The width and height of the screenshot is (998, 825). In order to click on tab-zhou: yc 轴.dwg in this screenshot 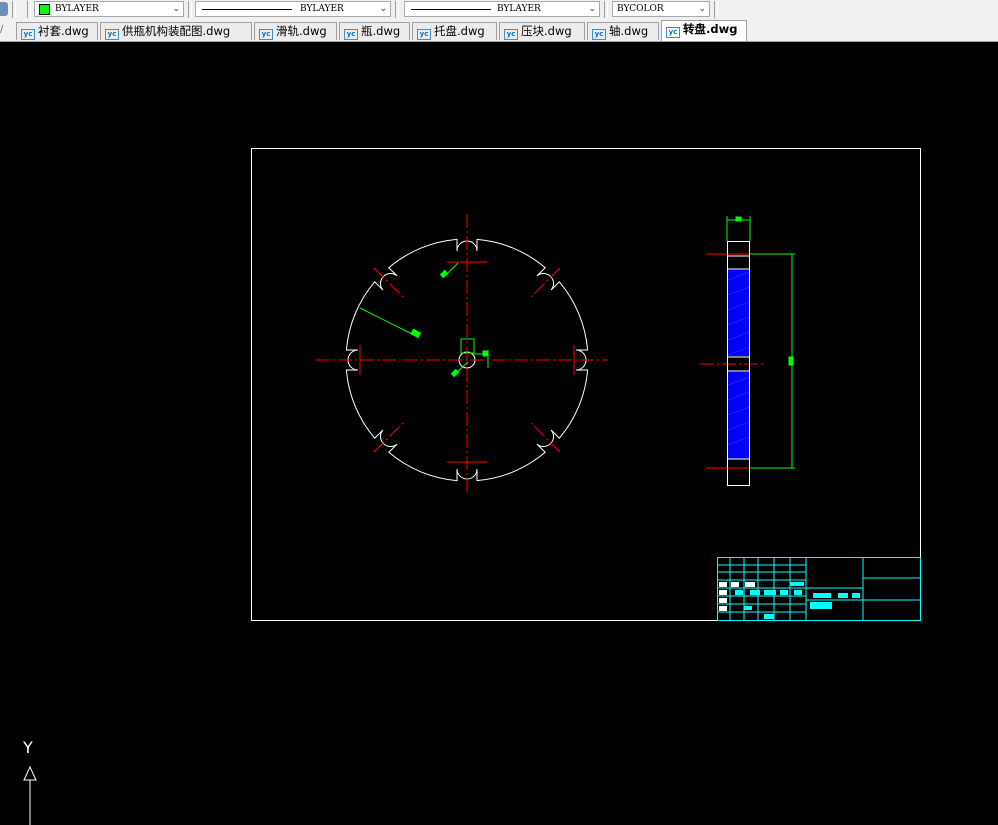, I will do `click(623, 31)`.